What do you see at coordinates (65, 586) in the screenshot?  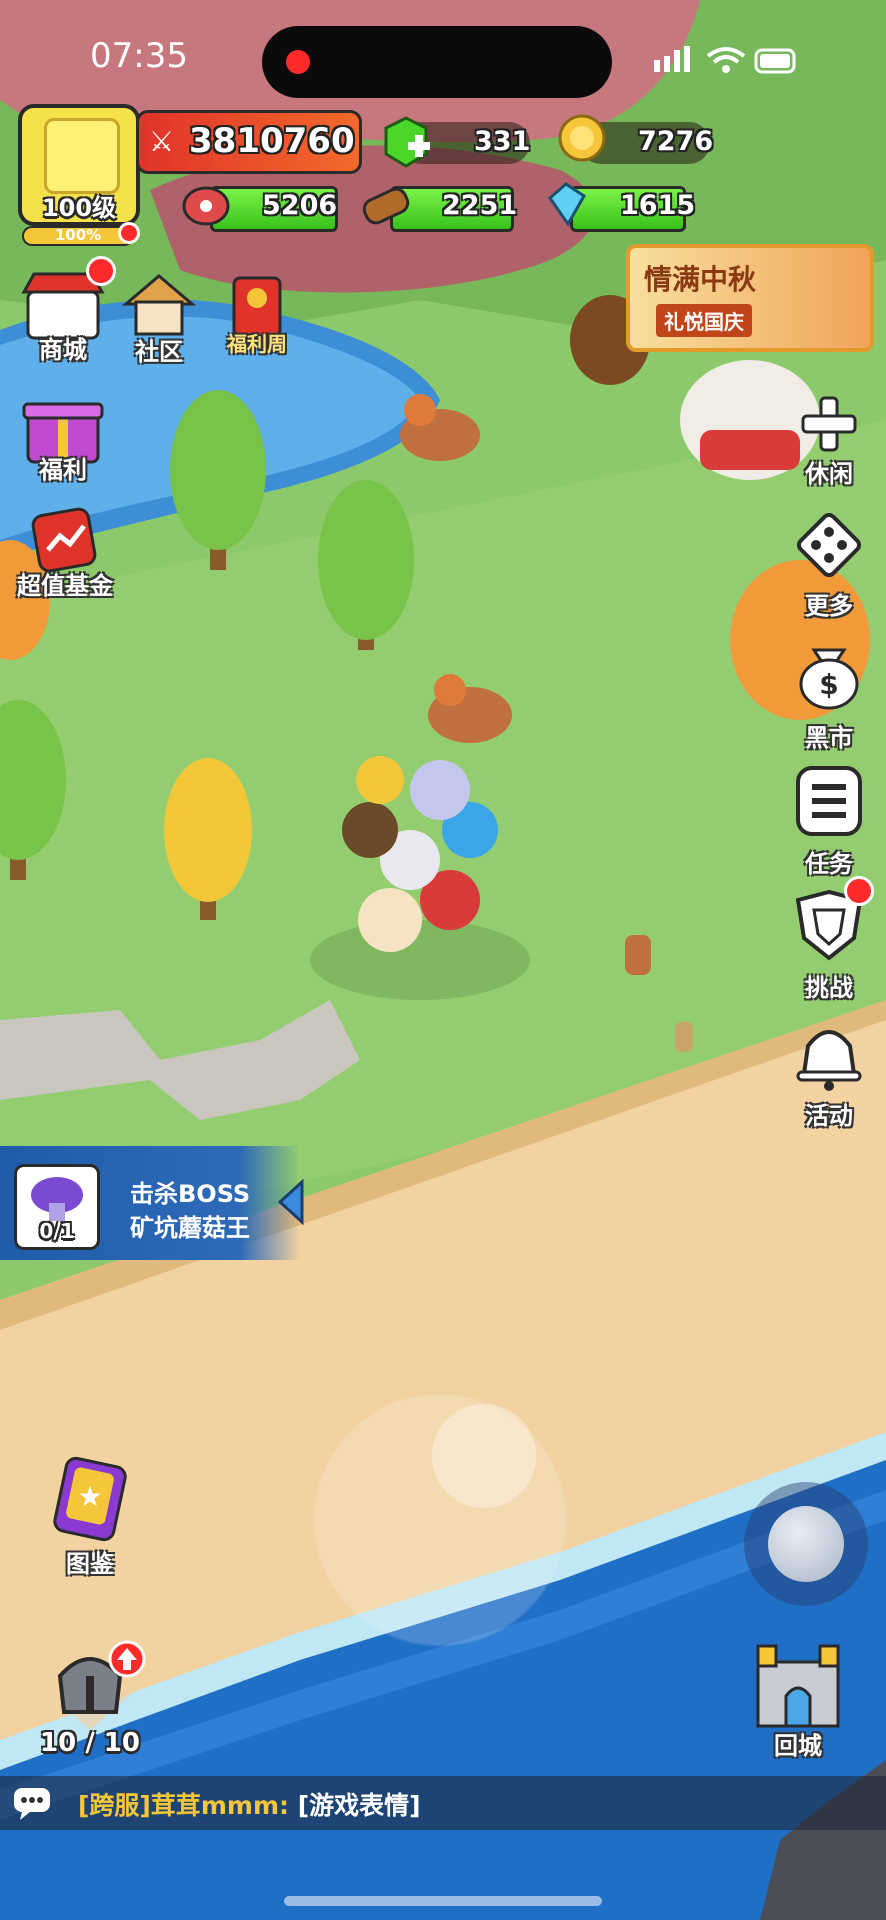 I see `fund-label: 超值基金` at bounding box center [65, 586].